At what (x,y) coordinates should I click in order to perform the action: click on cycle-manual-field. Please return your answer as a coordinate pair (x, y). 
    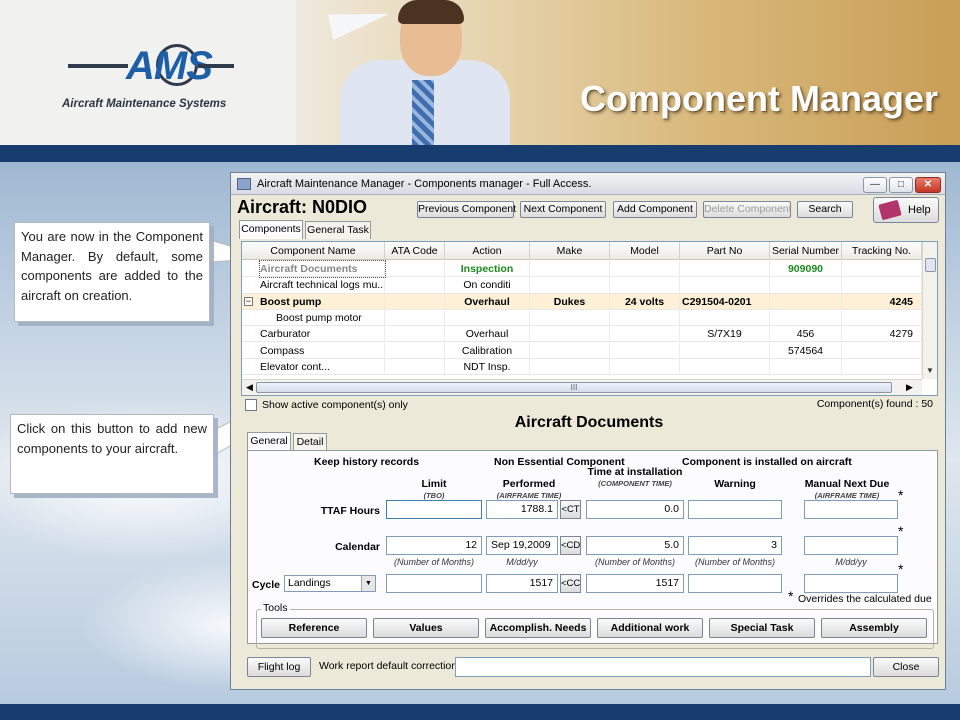
    Looking at the image, I should click on (851, 583).